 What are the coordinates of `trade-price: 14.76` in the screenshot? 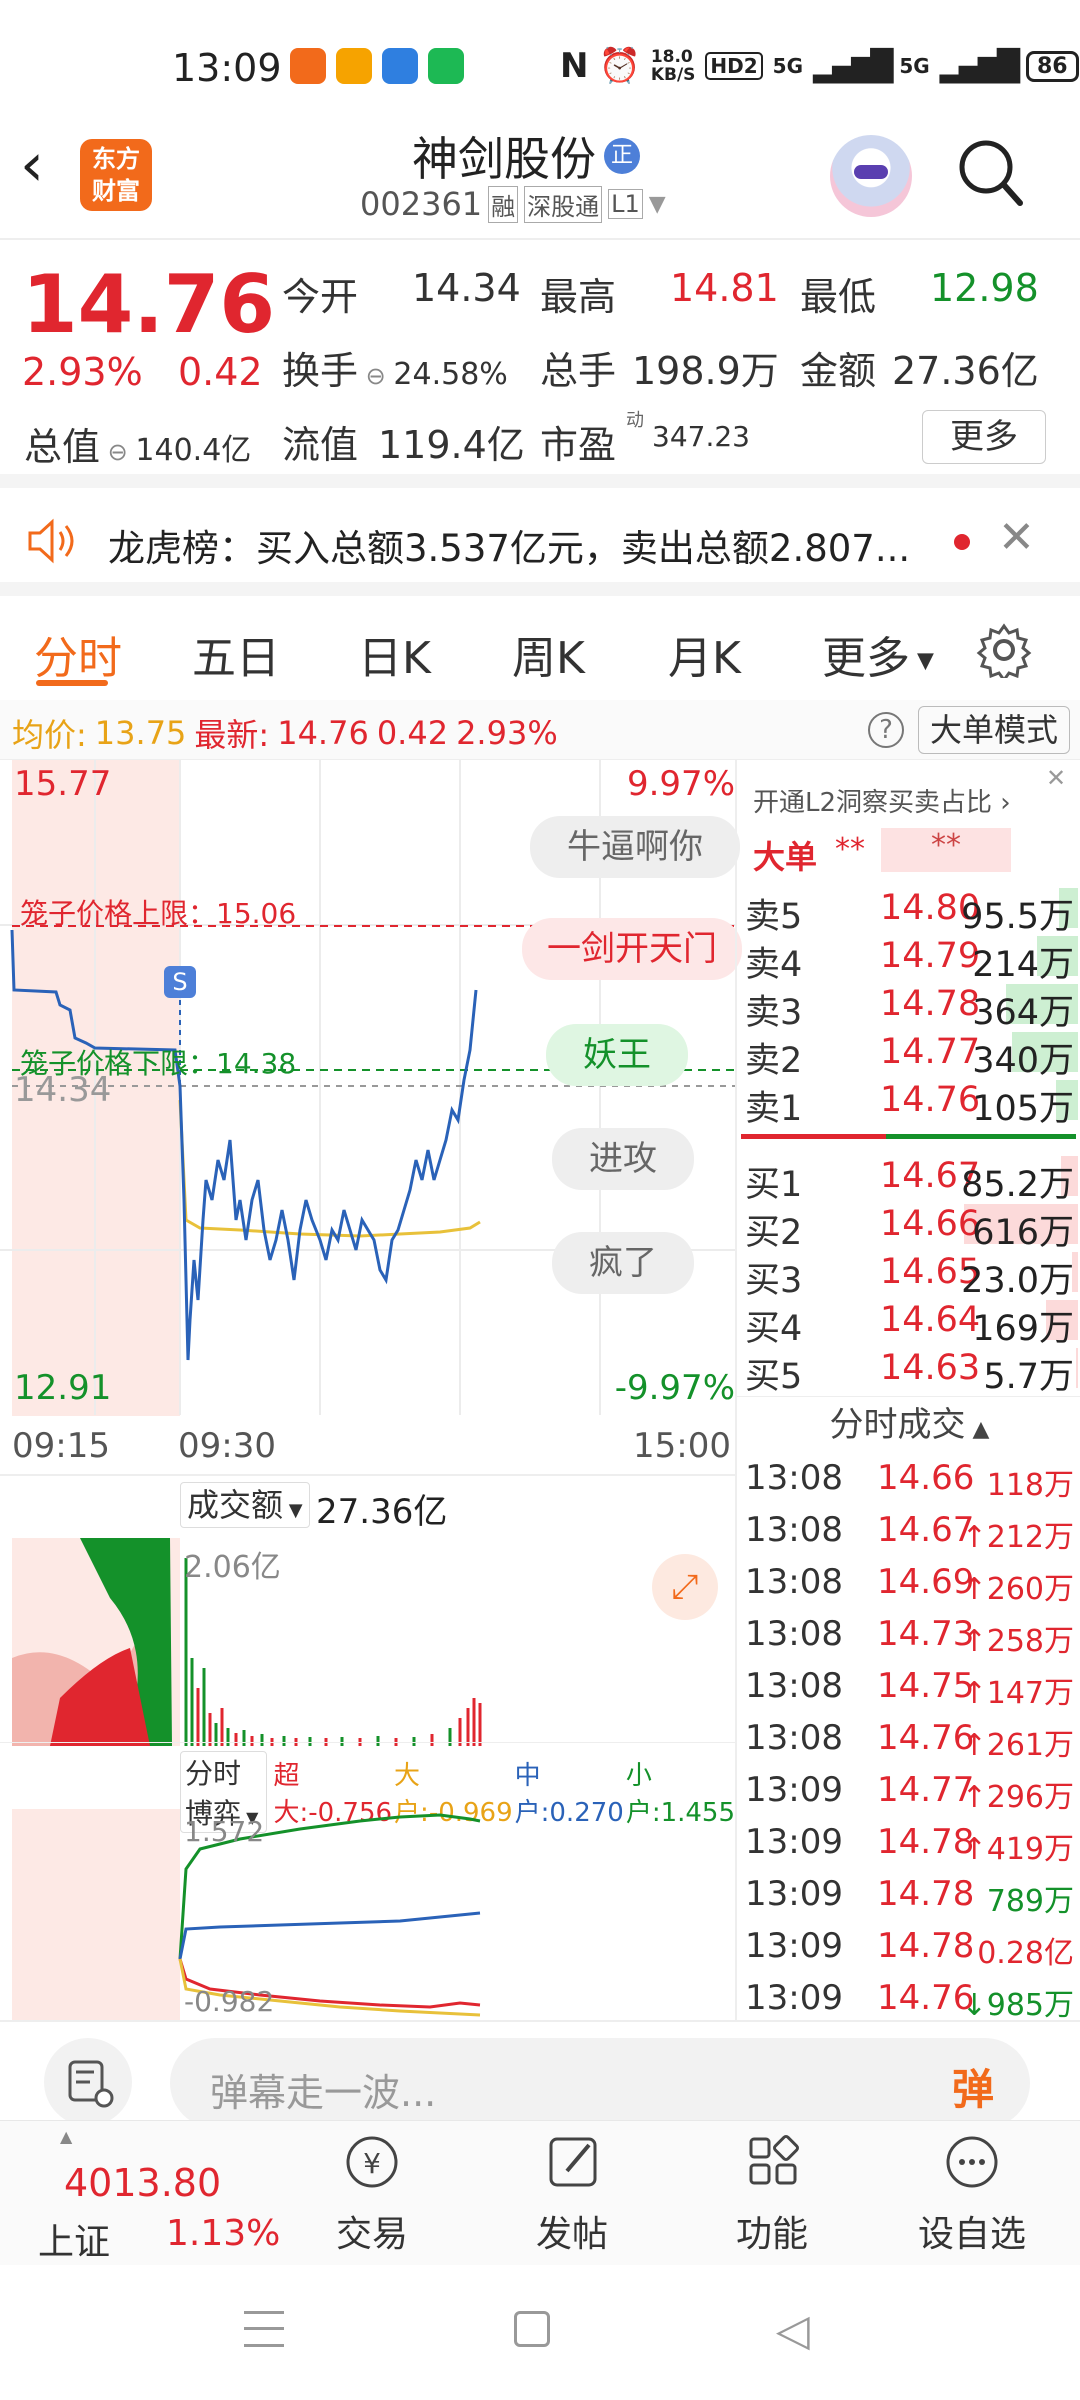 It's located at (926, 1998).